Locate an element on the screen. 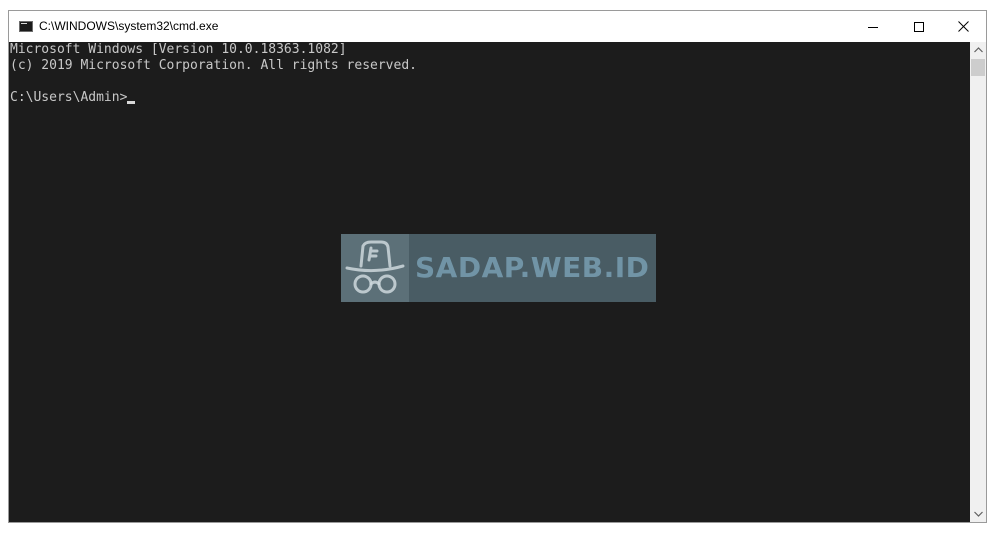 The image size is (996, 534). vertical-scrollbar is located at coordinates (978, 282).